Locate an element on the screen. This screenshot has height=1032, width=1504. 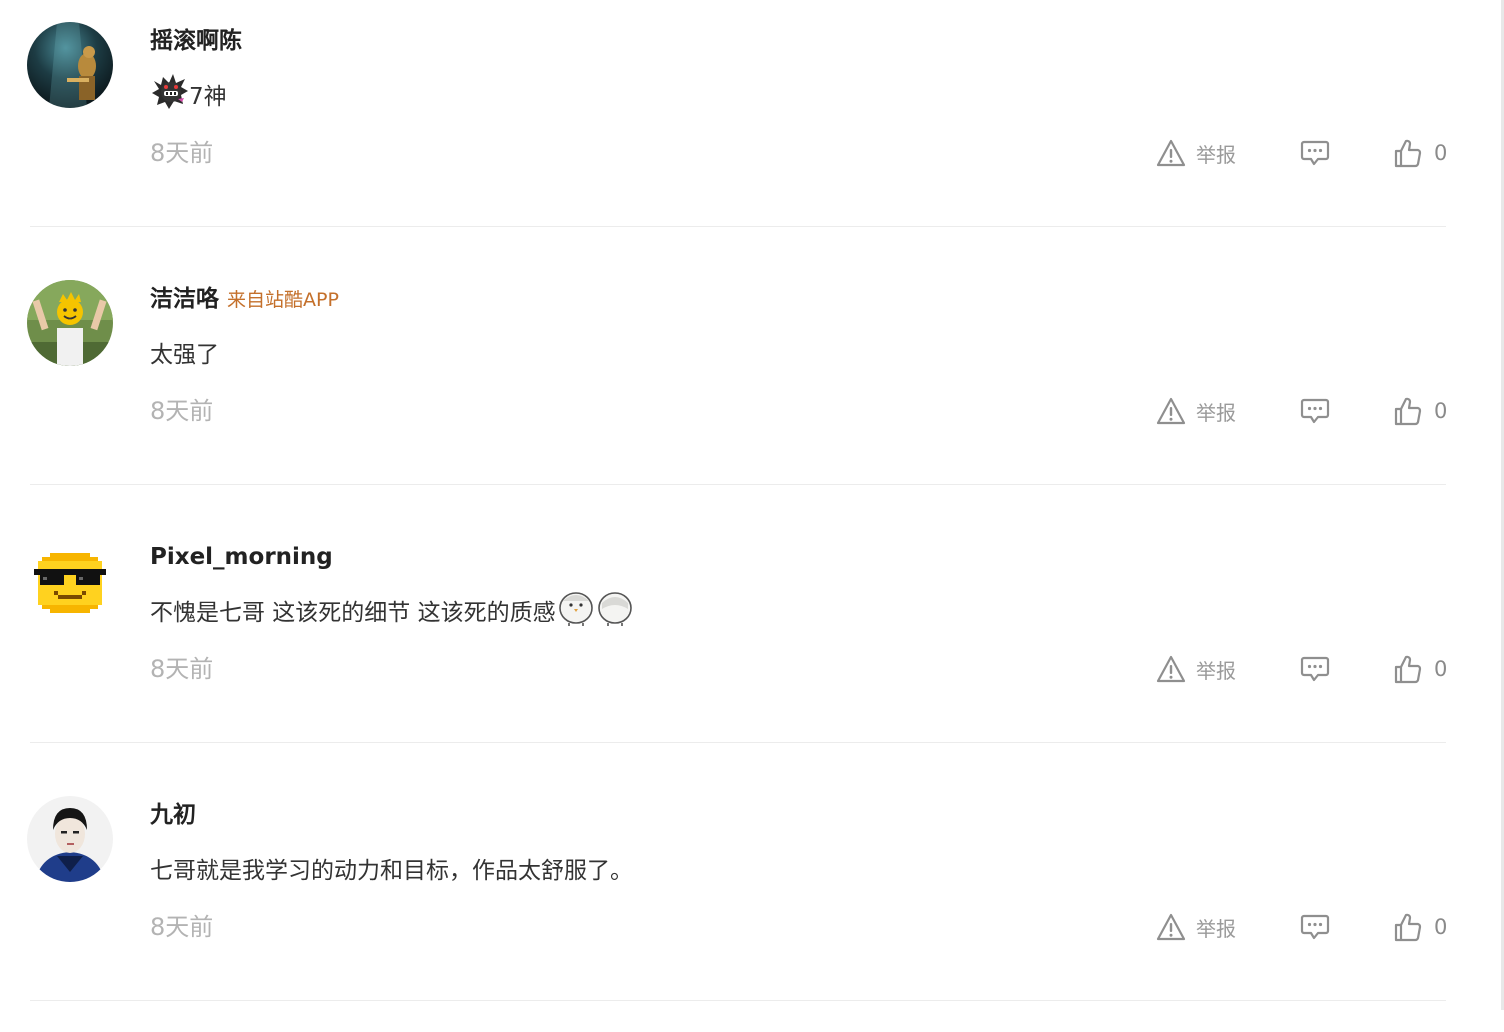
comment-text: 七哥就是我学习的动力和目标，作品太舒服了。 is located at coordinates (391, 868).